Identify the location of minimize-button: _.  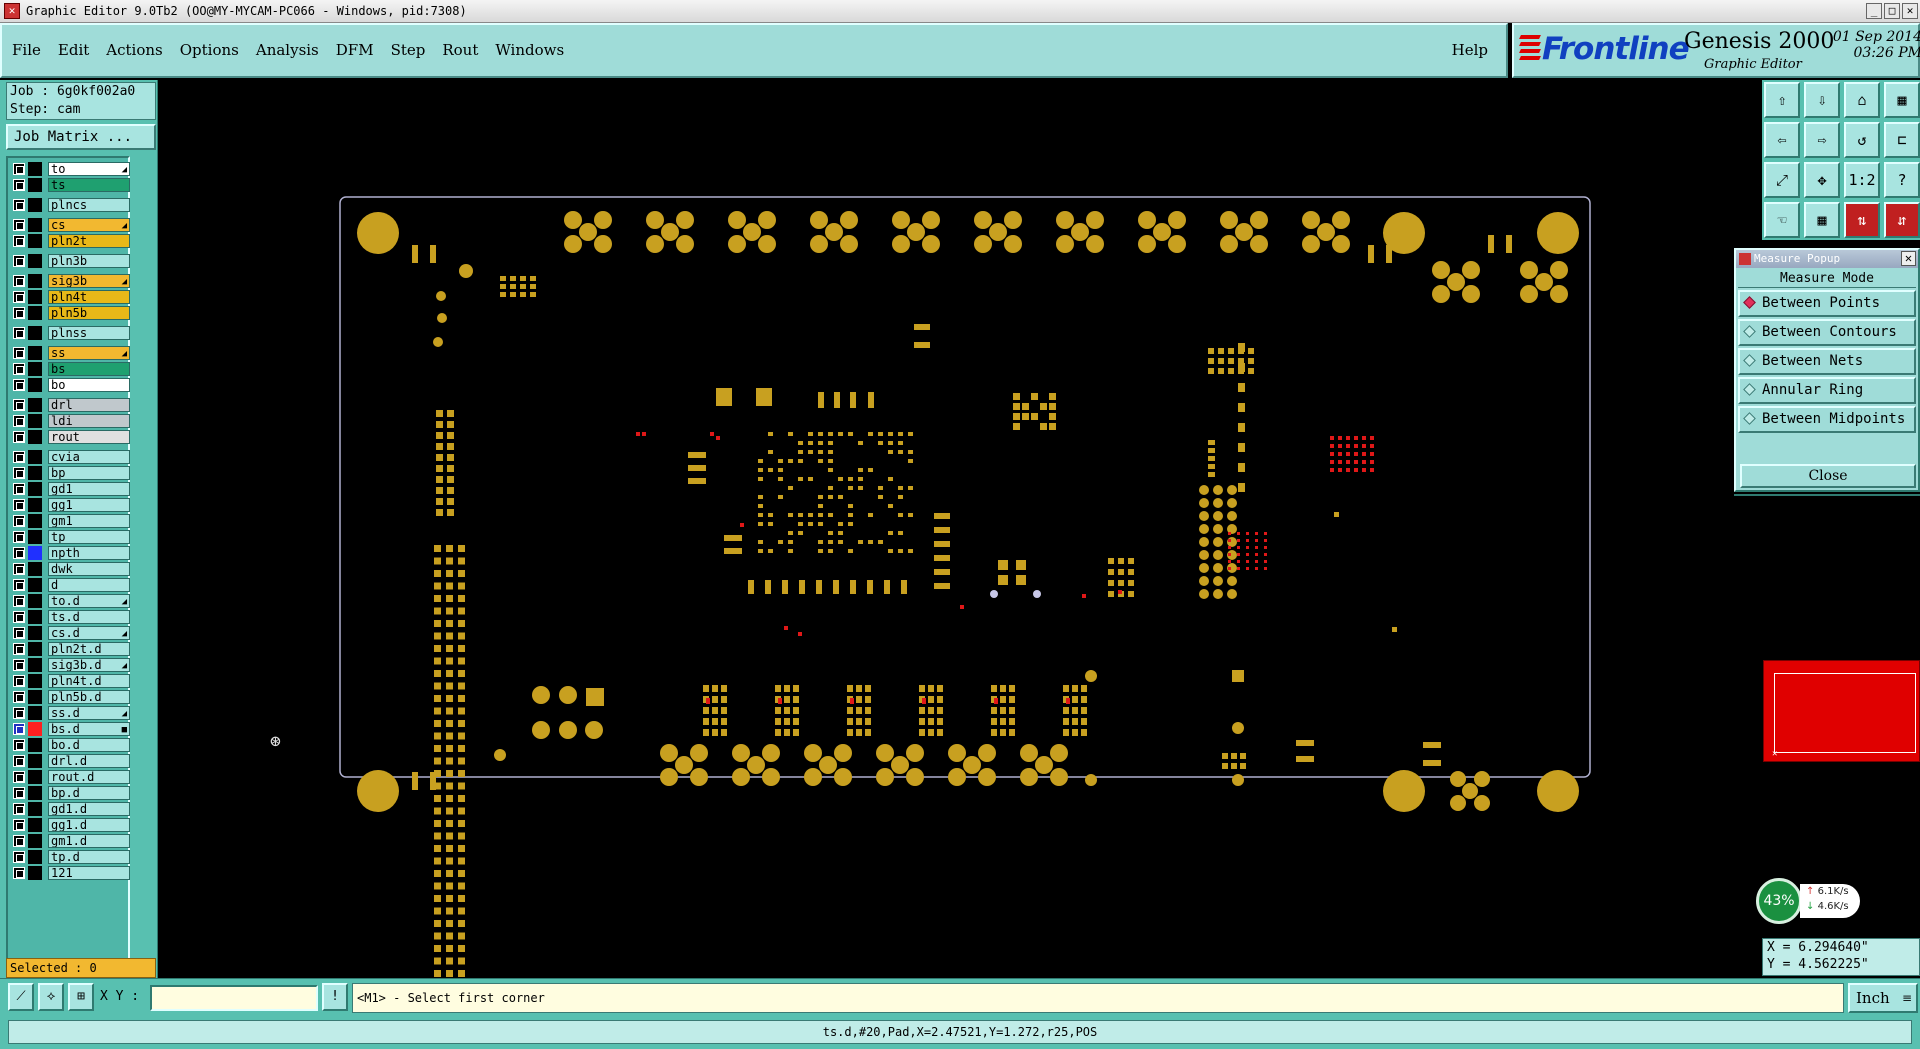
(1874, 11).